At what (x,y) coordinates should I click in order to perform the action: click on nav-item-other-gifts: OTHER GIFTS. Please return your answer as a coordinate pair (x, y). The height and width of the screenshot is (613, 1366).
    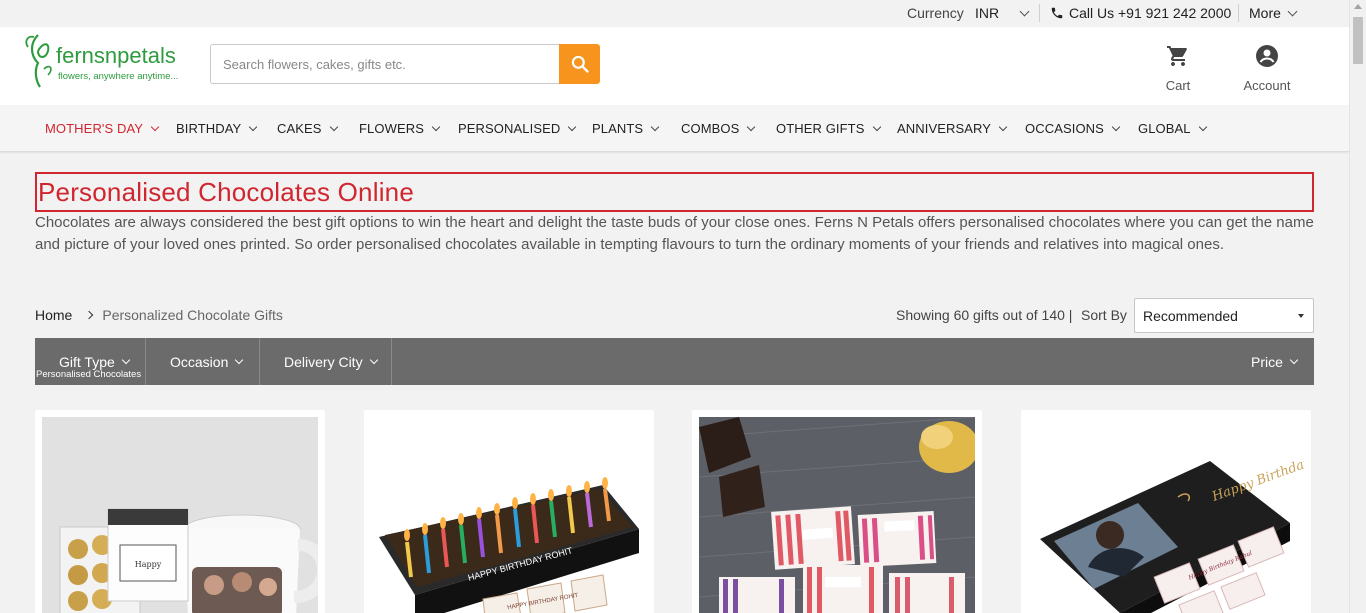
    Looking at the image, I should click on (828, 128).